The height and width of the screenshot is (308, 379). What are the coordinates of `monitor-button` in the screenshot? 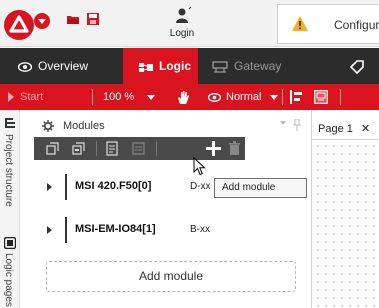 It's located at (321, 97).